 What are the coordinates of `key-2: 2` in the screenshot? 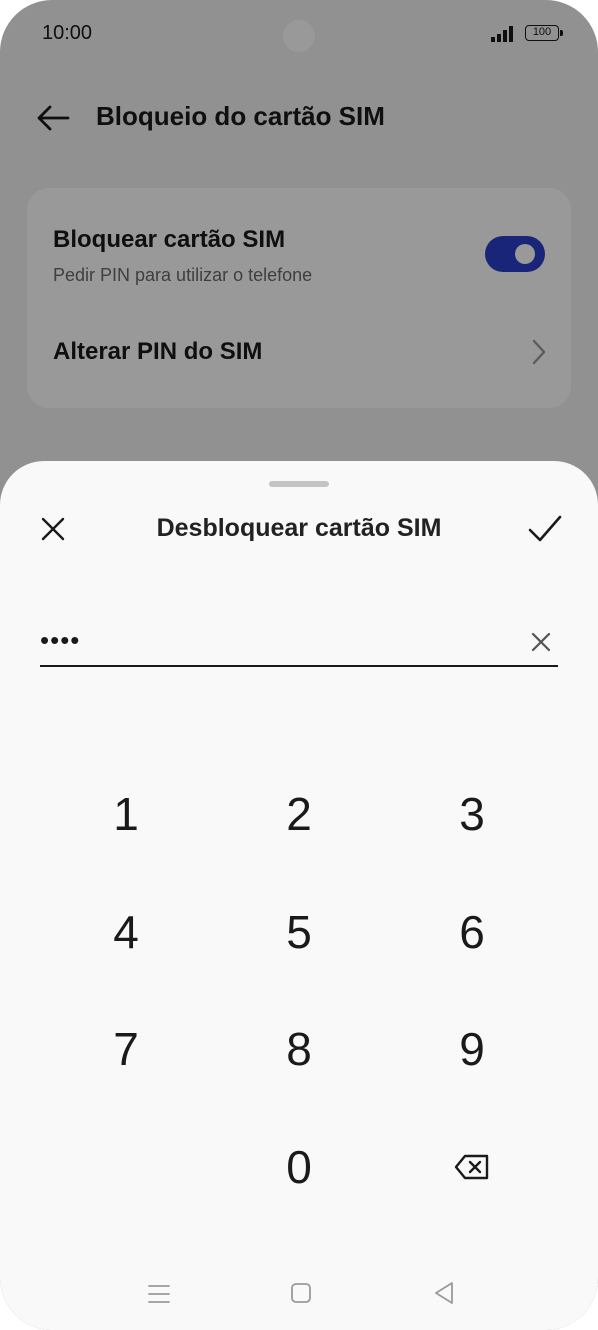 It's located at (299, 814).